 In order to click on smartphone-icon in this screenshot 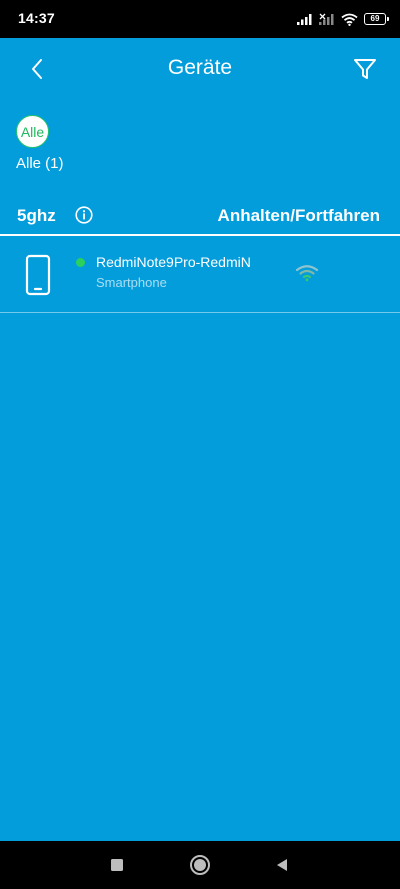, I will do `click(38, 275)`.